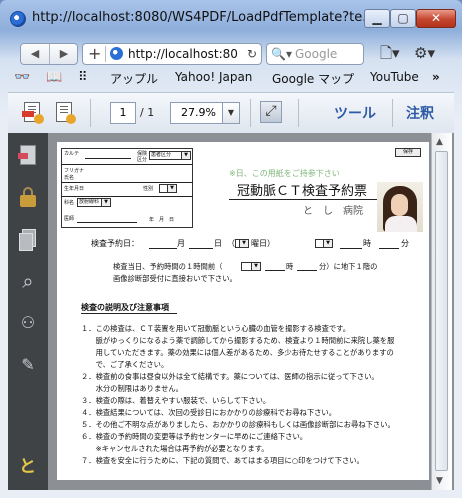 This screenshot has height=498, width=462. Describe the element at coordinates (134, 78) in the screenshot. I see `bookmark-apple: アップル` at that location.